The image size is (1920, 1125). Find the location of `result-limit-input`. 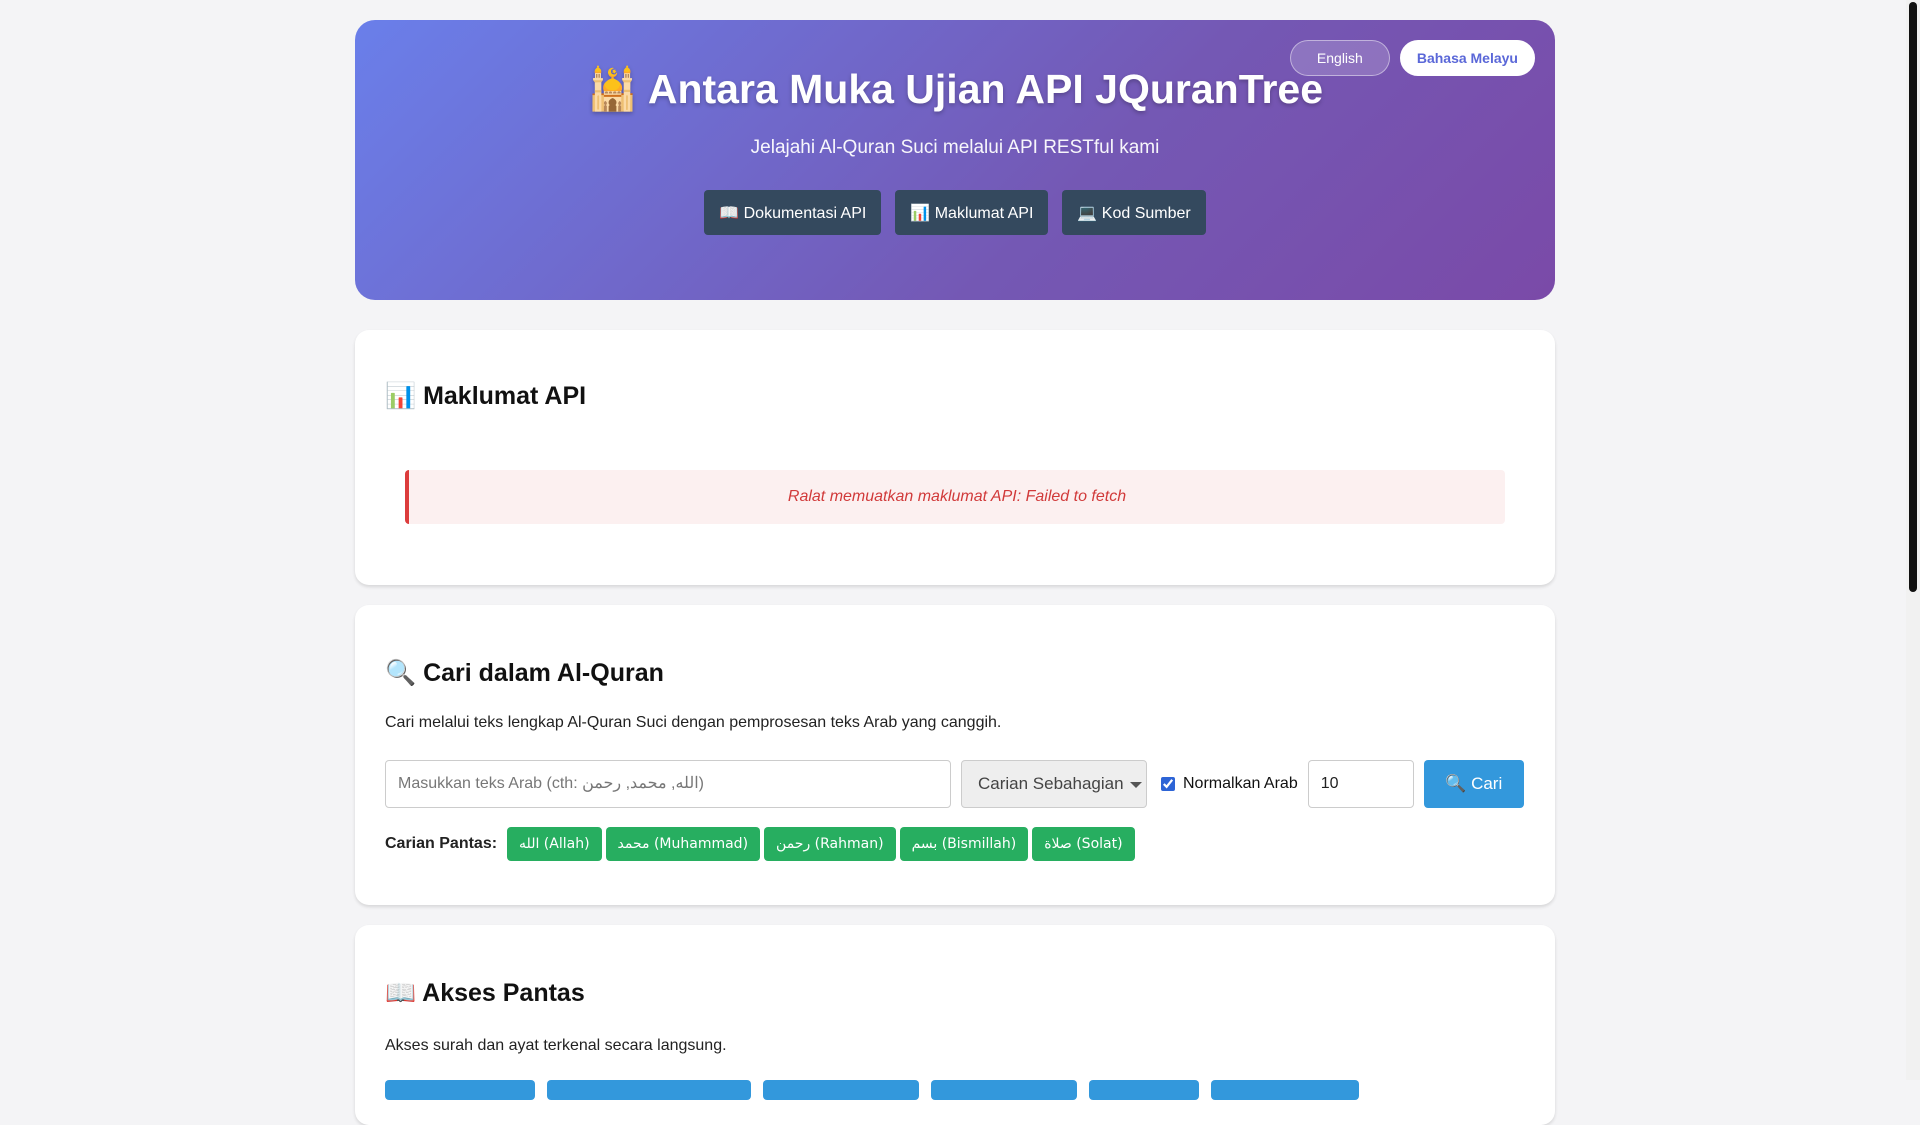

result-limit-input is located at coordinates (1360, 784).